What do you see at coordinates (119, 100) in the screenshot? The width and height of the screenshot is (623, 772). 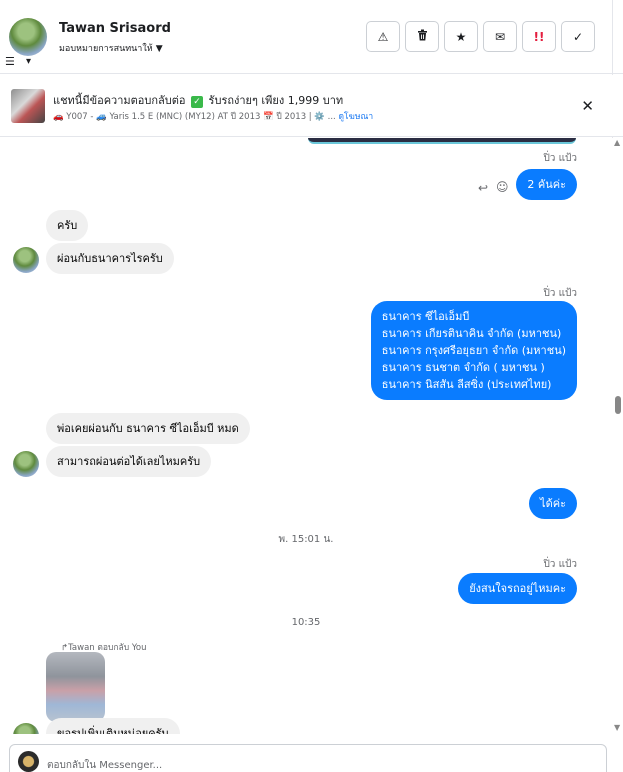 I see `ad-title-text: แชทนี้มีข้อความตอบกลับต่อ` at bounding box center [119, 100].